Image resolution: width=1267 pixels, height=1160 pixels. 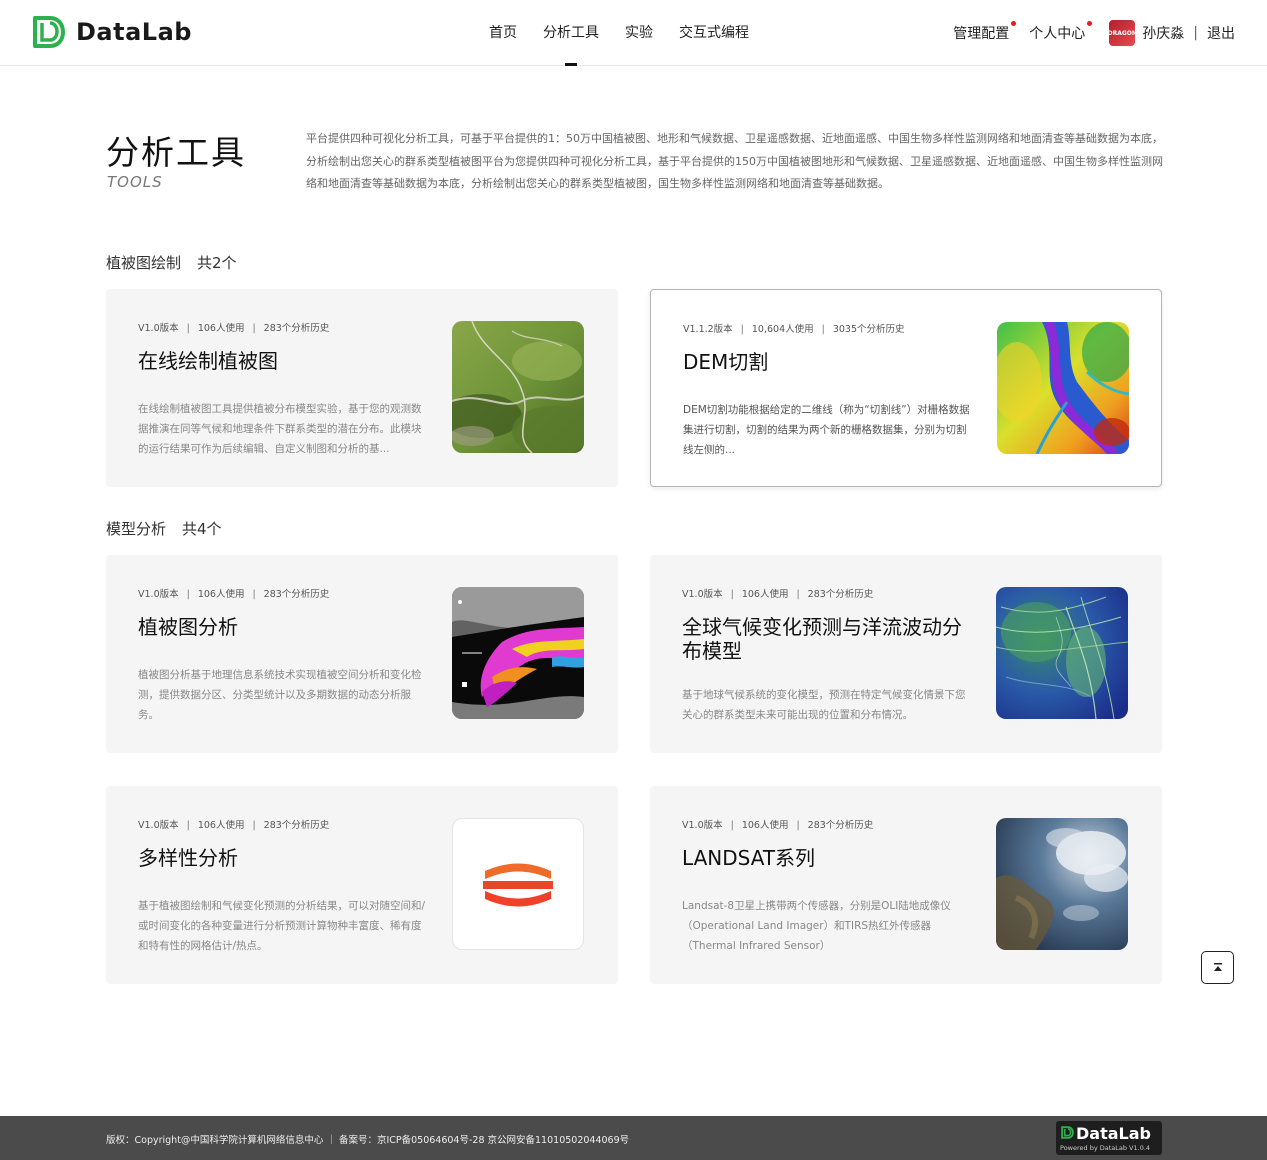 What do you see at coordinates (518, 387) in the screenshot?
I see `terrain-aerial-image` at bounding box center [518, 387].